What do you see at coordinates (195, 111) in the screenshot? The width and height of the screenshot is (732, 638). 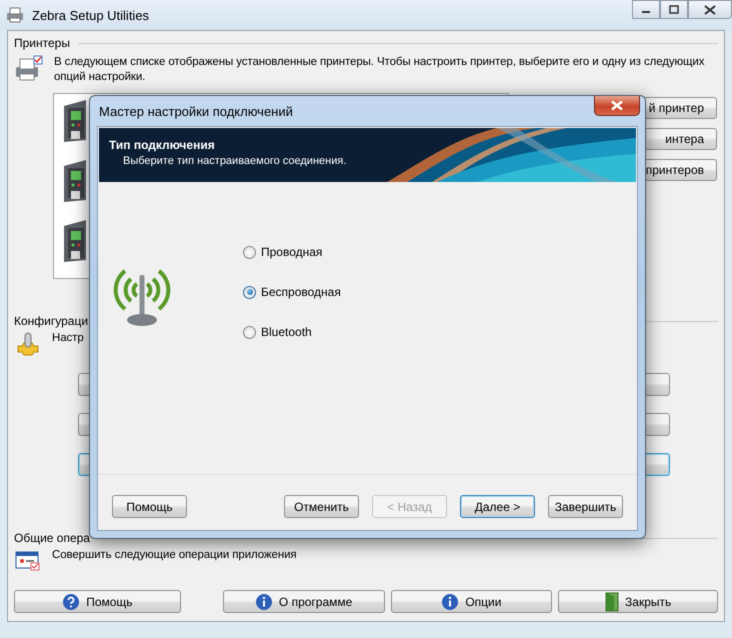 I see `dialog-title: Мастер настройки подключений` at bounding box center [195, 111].